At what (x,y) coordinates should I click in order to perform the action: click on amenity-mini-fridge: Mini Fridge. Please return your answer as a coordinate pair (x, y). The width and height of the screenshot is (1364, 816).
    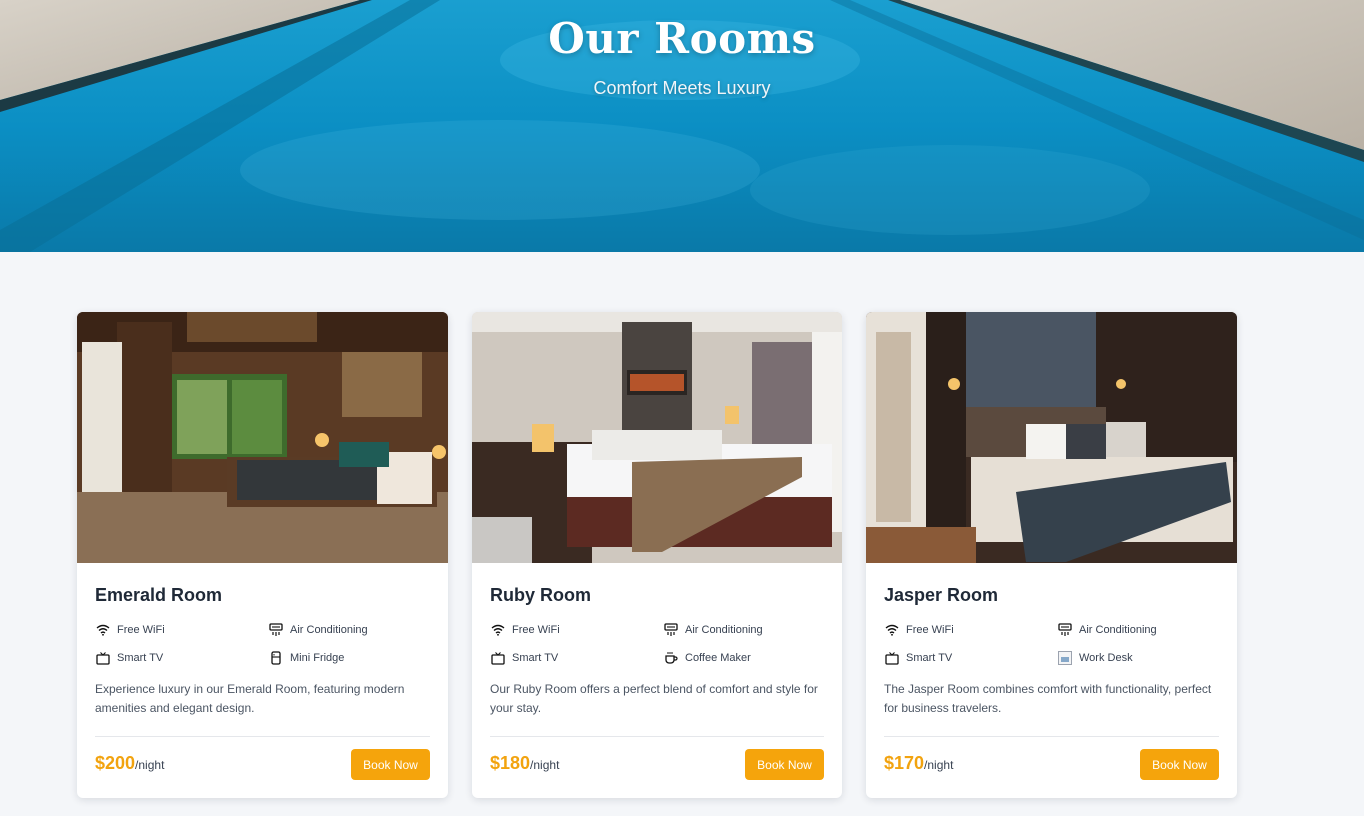
    Looking at the image, I should click on (306, 658).